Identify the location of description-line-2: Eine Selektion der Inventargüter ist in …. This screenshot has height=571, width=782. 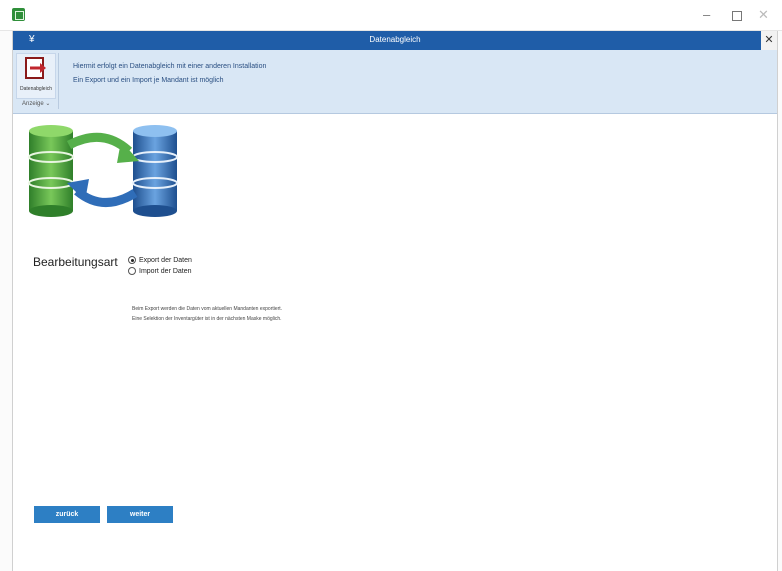
(207, 319).